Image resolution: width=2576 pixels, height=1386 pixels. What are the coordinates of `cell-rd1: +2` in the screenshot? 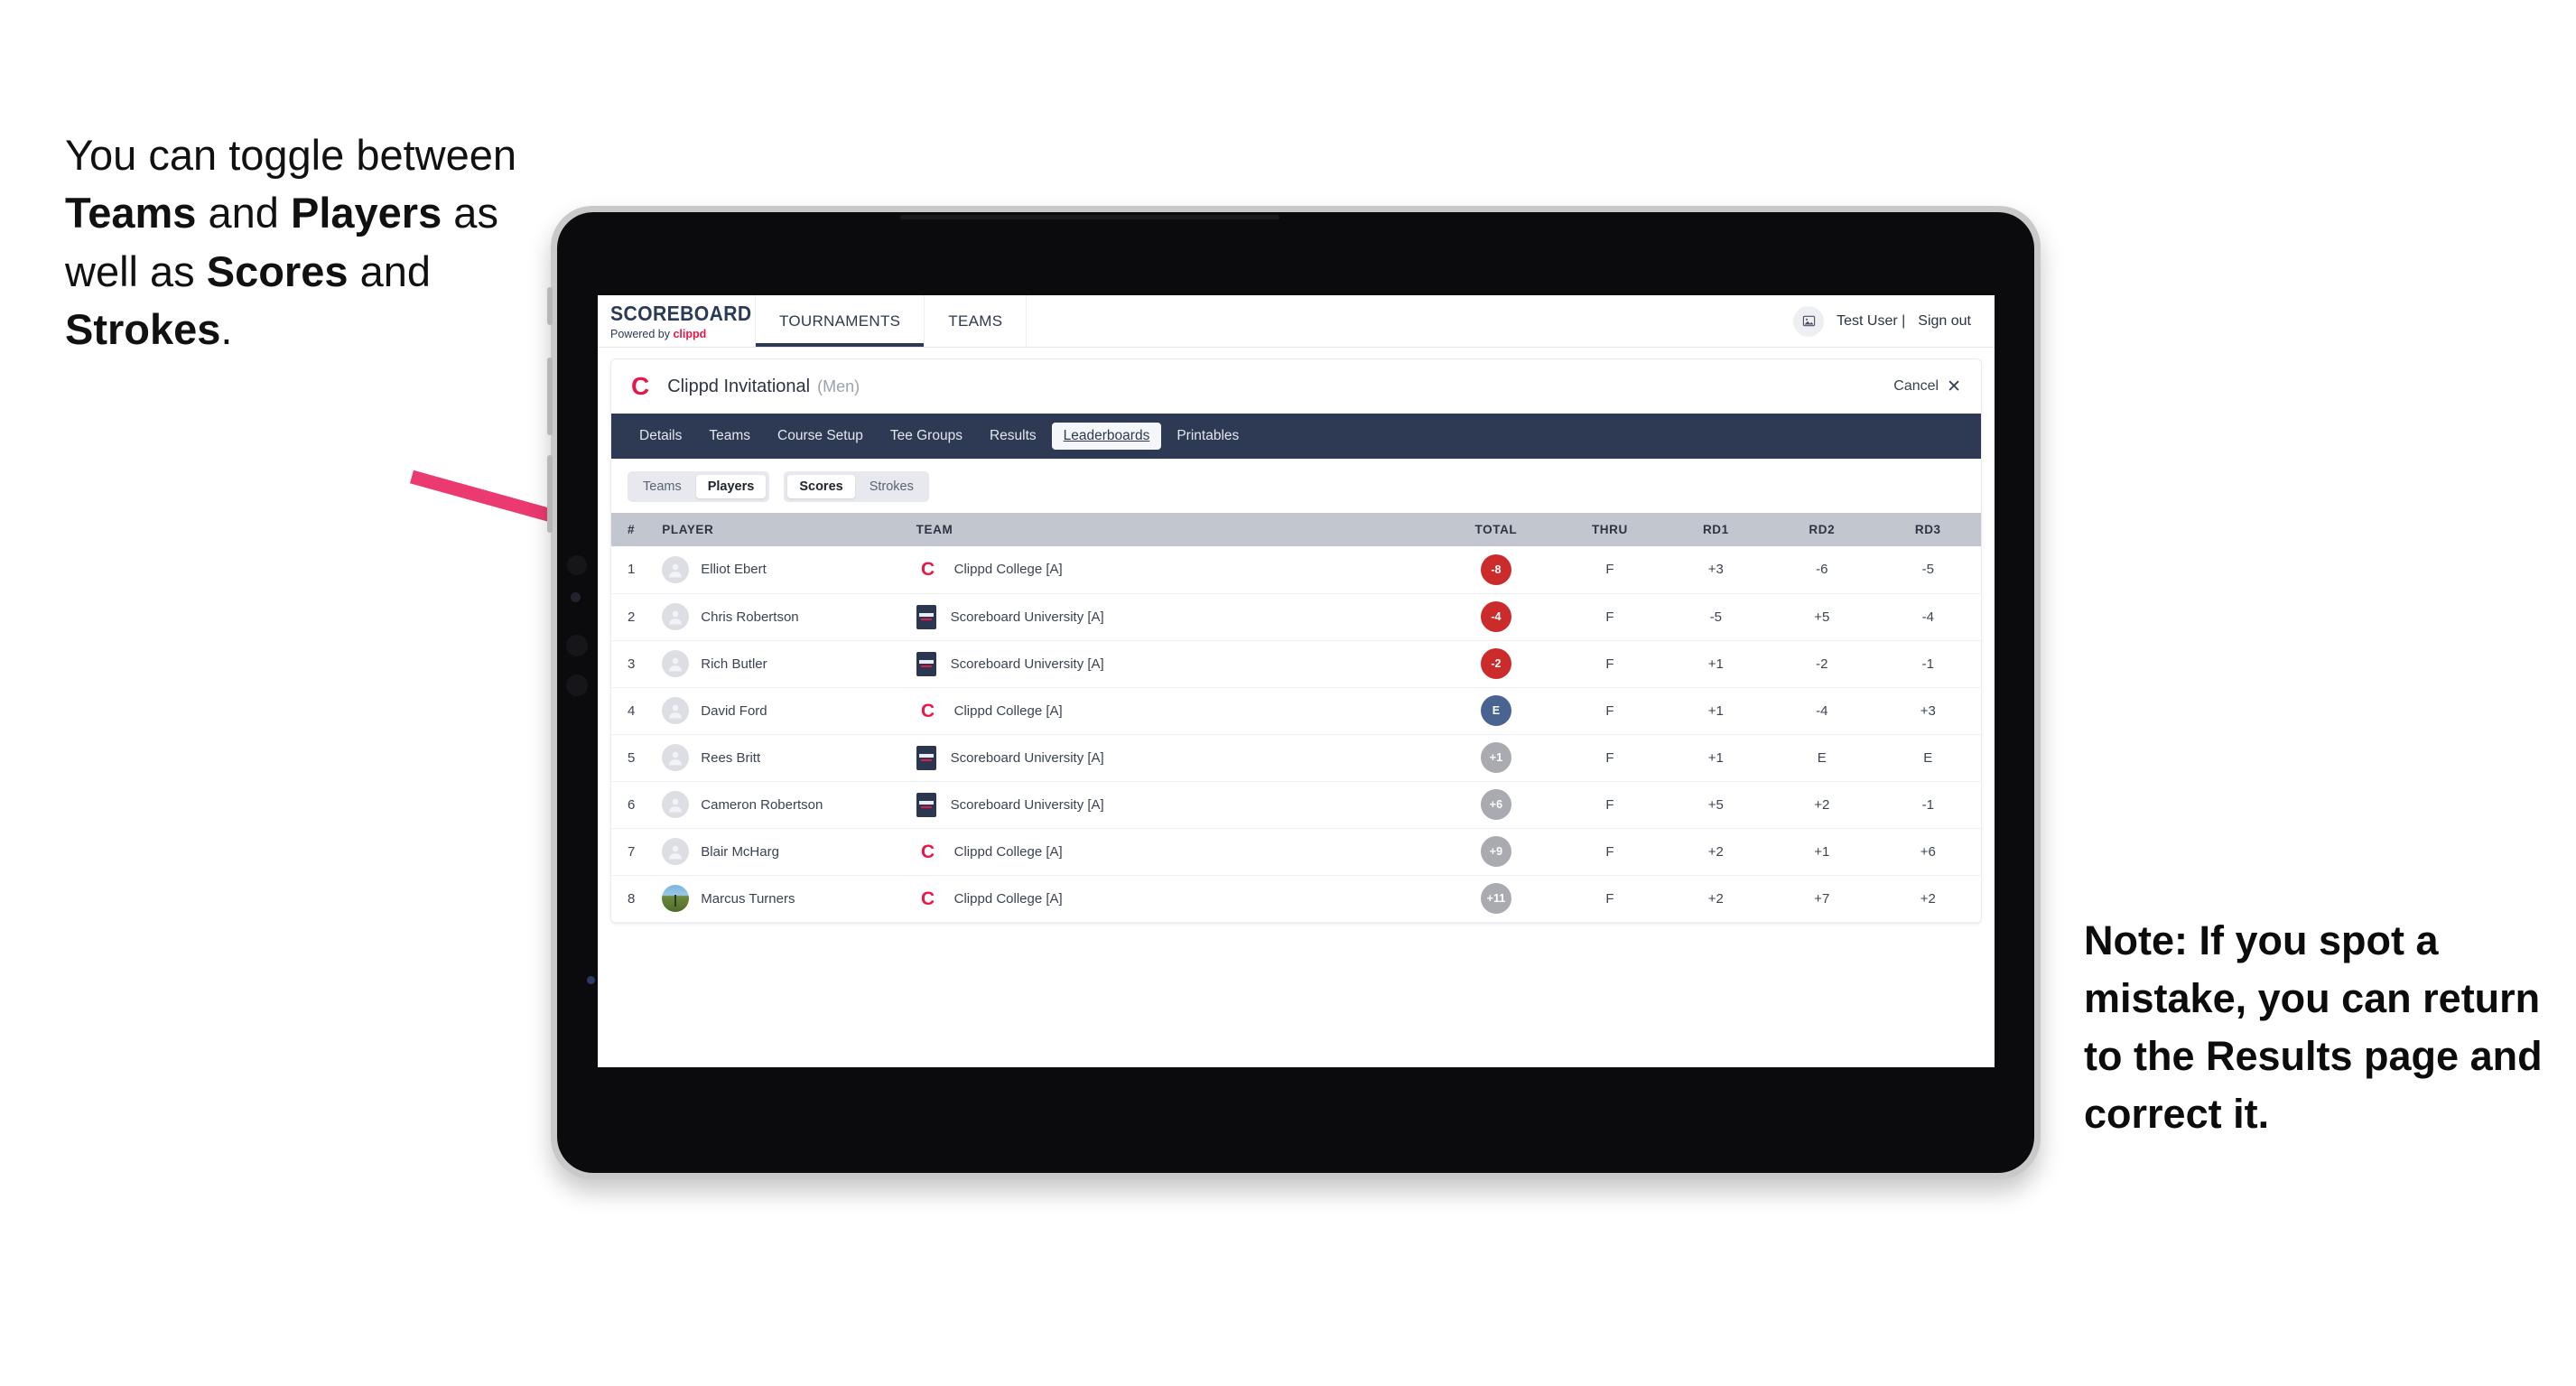 It's located at (1716, 852).